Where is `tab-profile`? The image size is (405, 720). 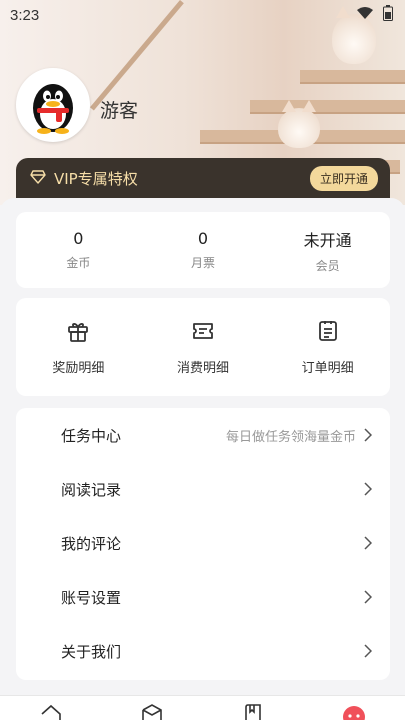
tab-profile is located at coordinates (354, 708).